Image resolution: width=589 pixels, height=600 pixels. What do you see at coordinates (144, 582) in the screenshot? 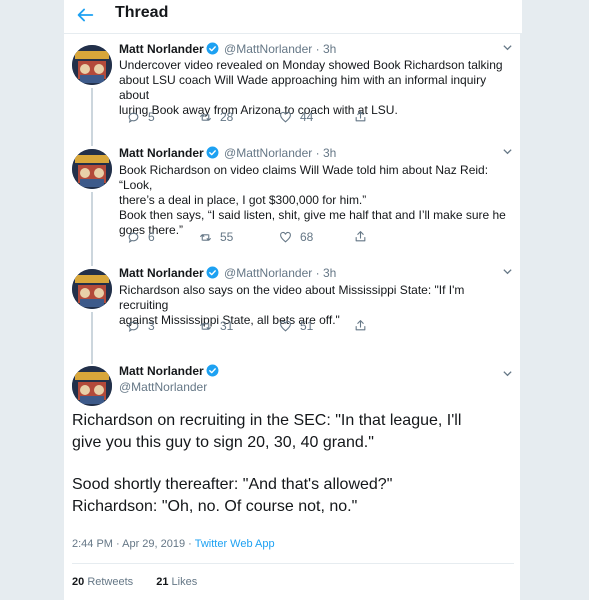
I see `tweet-stats: 20 Retweets 21 Likes` at bounding box center [144, 582].